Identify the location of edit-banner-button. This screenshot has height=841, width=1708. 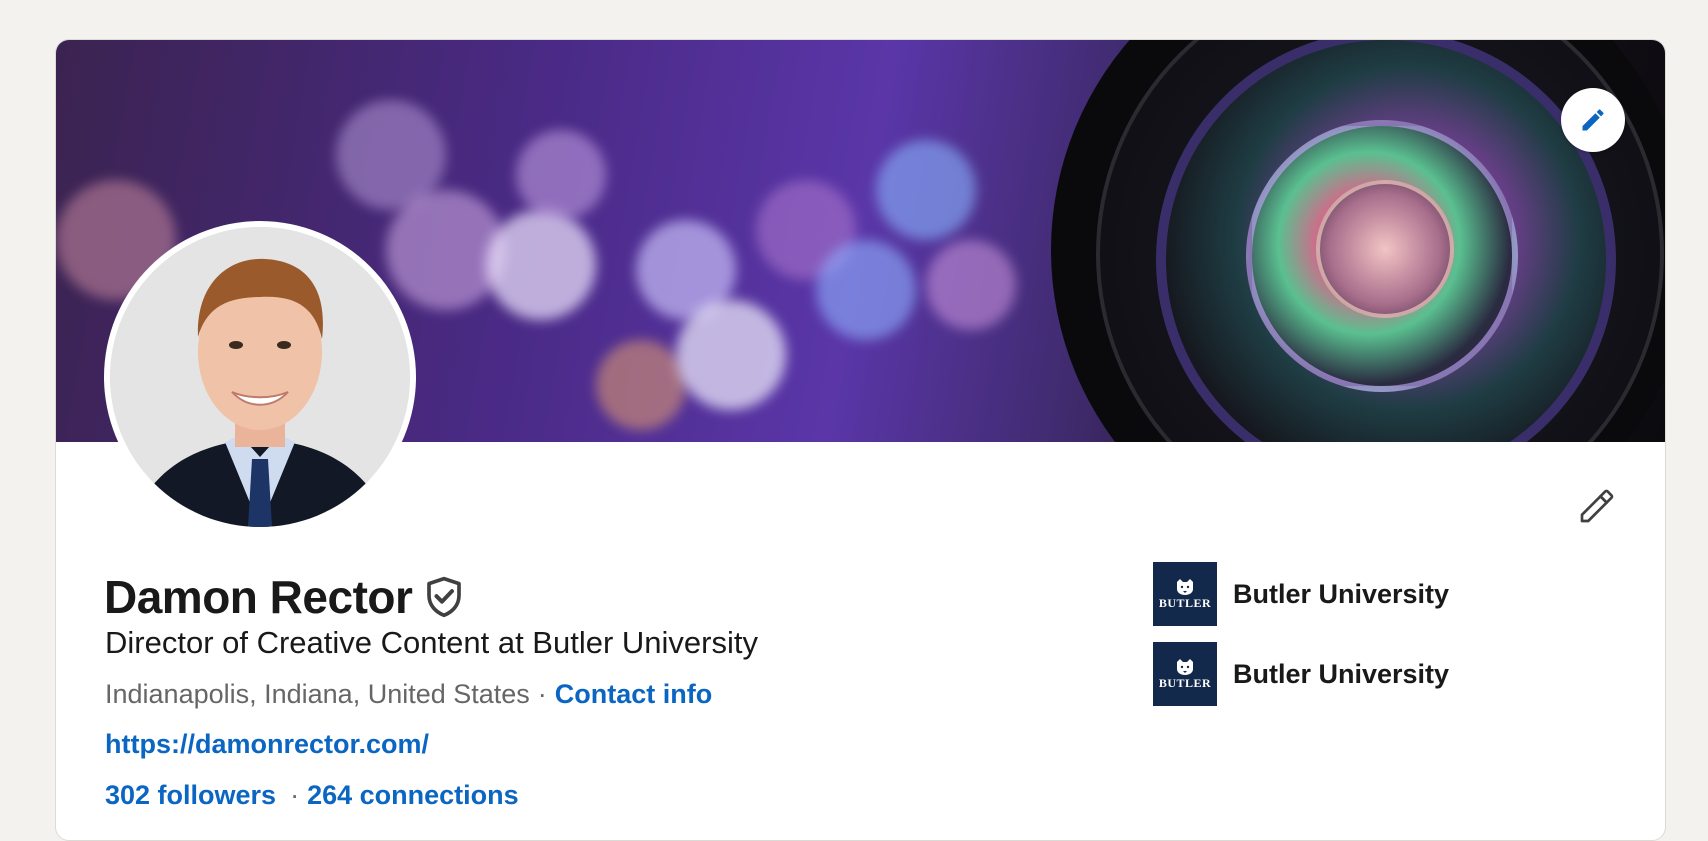
(1593, 120).